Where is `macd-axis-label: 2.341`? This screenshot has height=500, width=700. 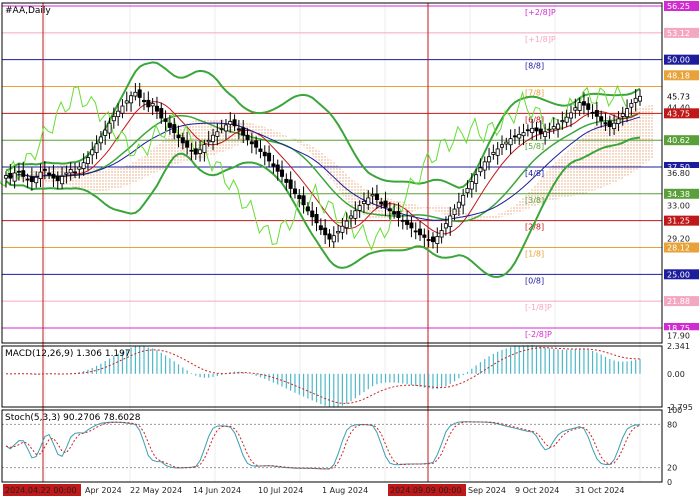 macd-axis-label: 2.341 is located at coordinates (678, 346).